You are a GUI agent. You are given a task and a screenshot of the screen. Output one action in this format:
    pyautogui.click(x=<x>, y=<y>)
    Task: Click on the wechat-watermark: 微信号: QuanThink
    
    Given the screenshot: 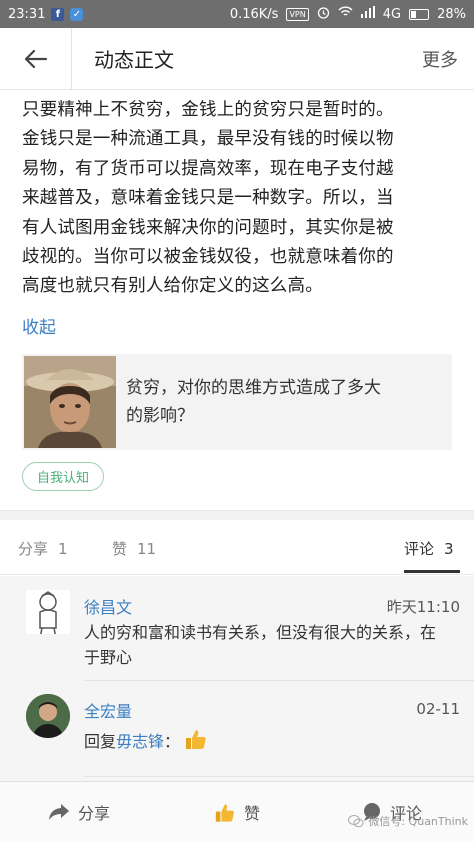 What is the action you would take?
    pyautogui.click(x=408, y=821)
    